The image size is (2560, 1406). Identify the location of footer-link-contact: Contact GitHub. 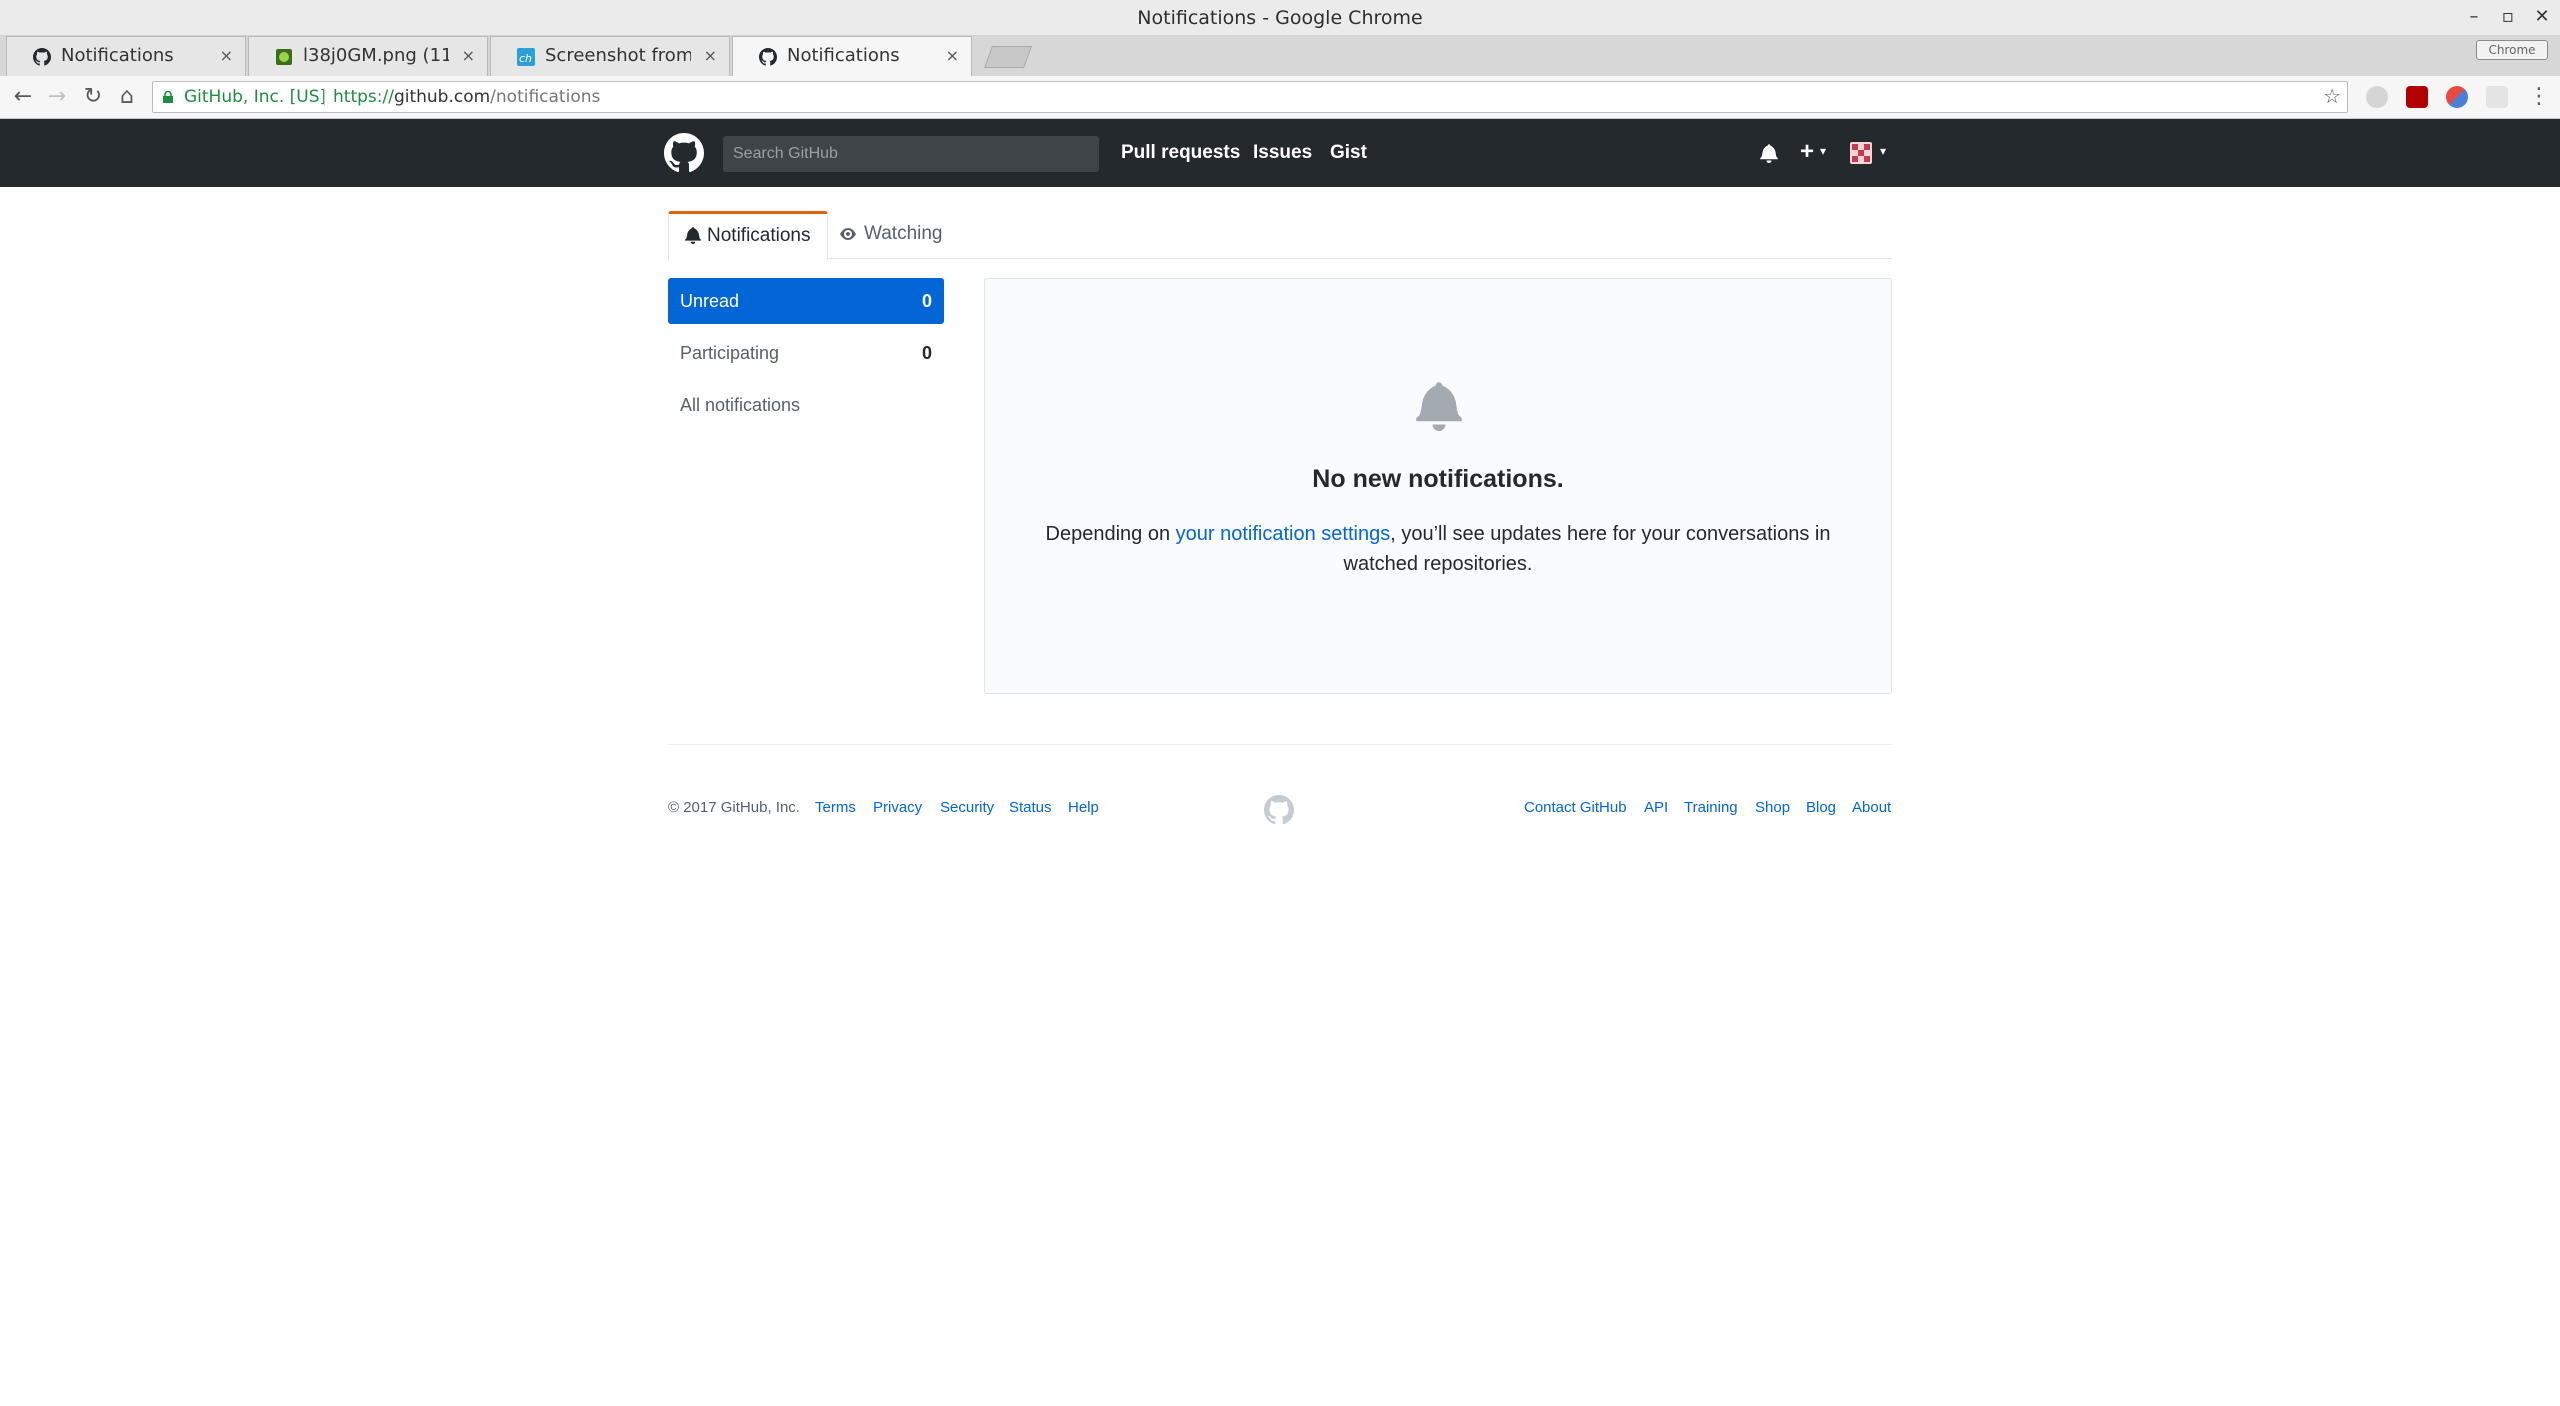
(1575, 807).